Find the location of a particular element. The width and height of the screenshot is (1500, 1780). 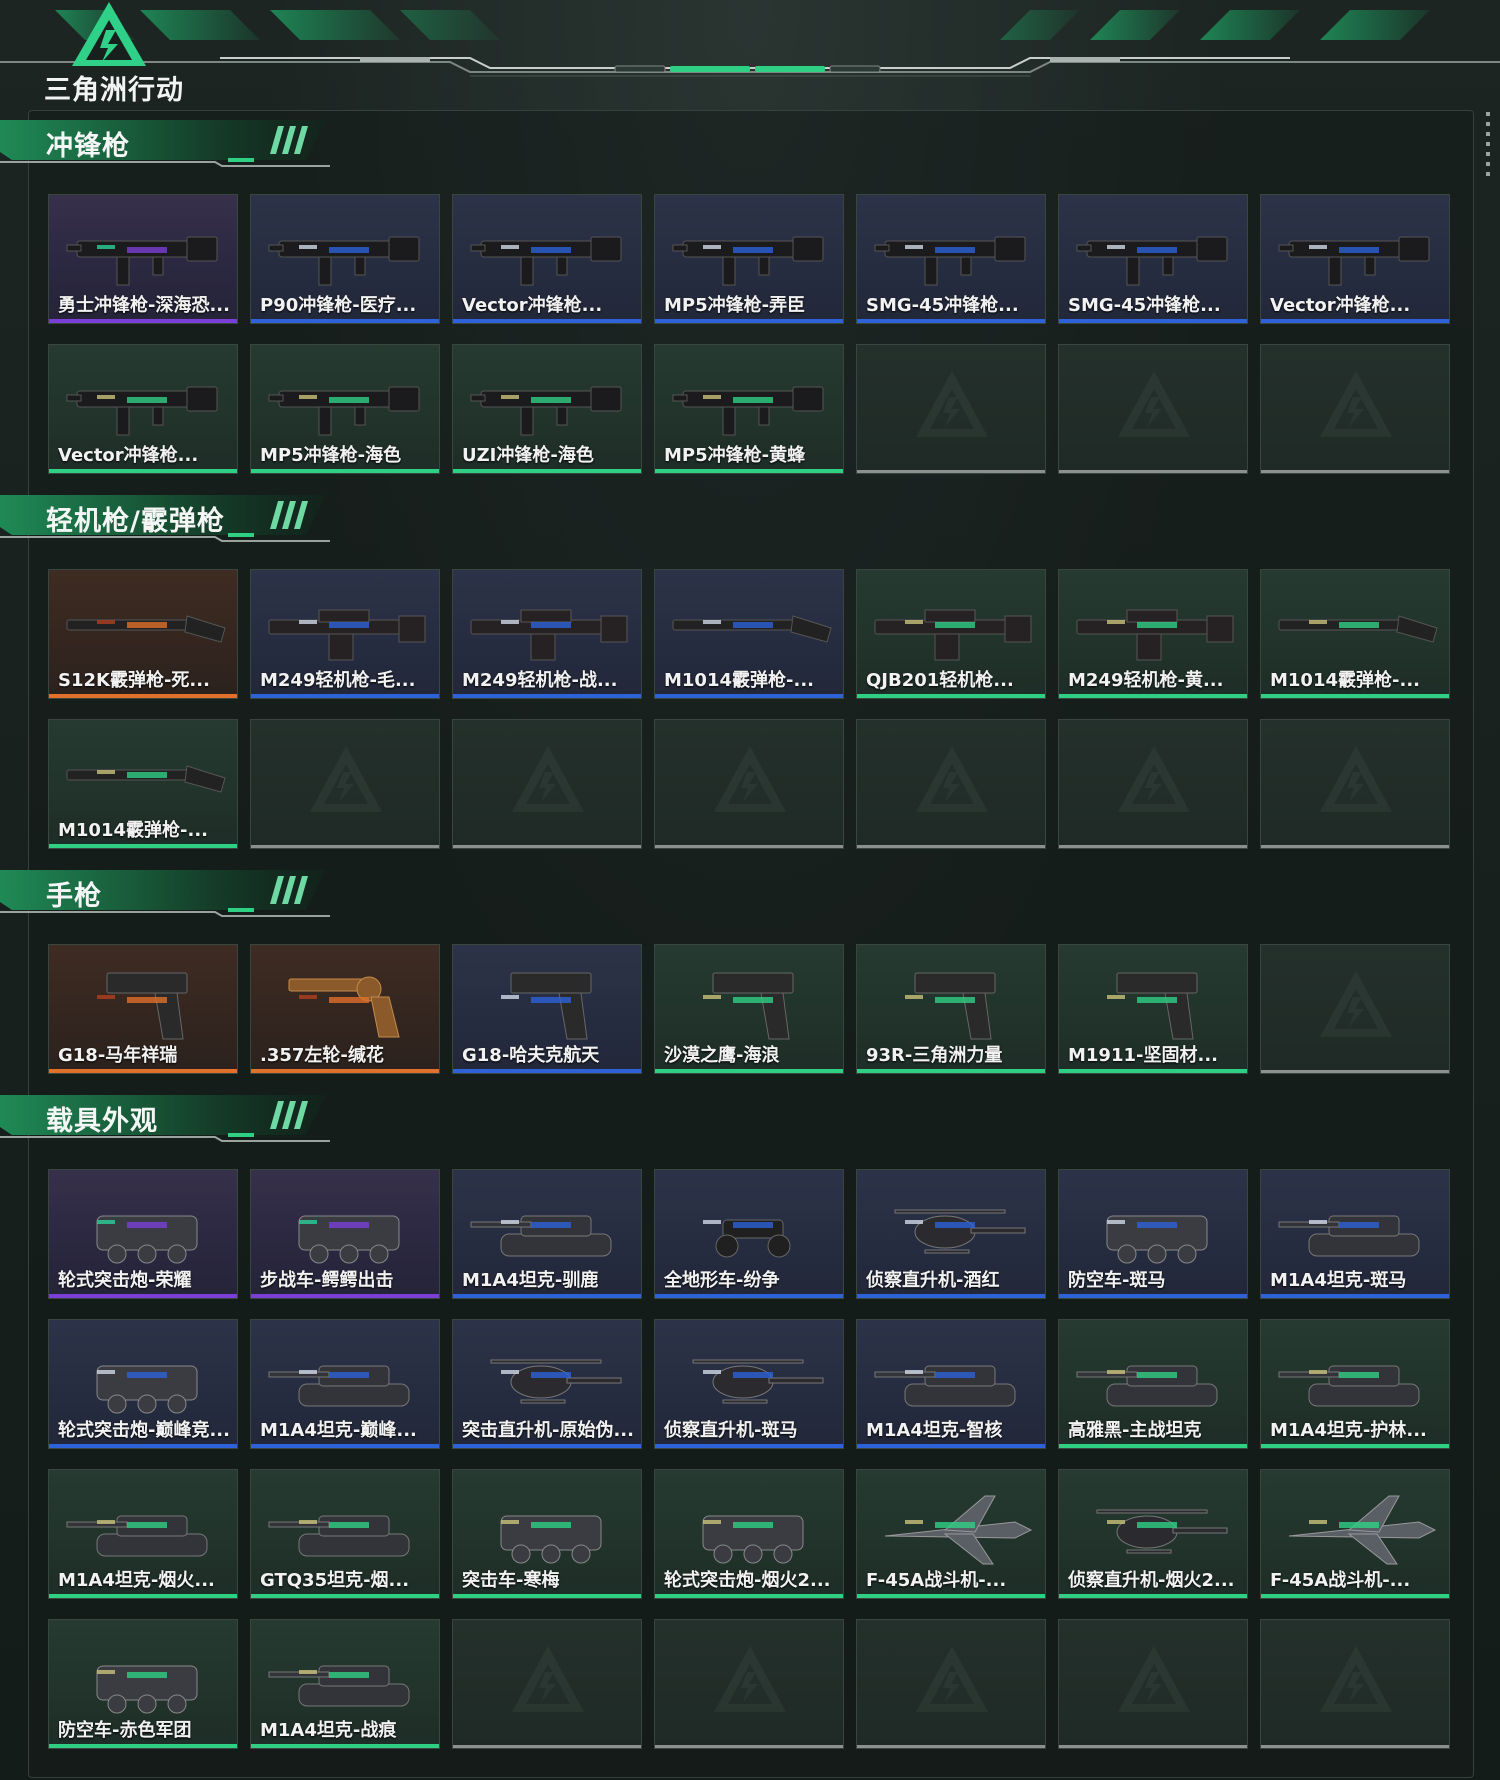

item-card: M1A4坦克-智核 is located at coordinates (951, 1384).